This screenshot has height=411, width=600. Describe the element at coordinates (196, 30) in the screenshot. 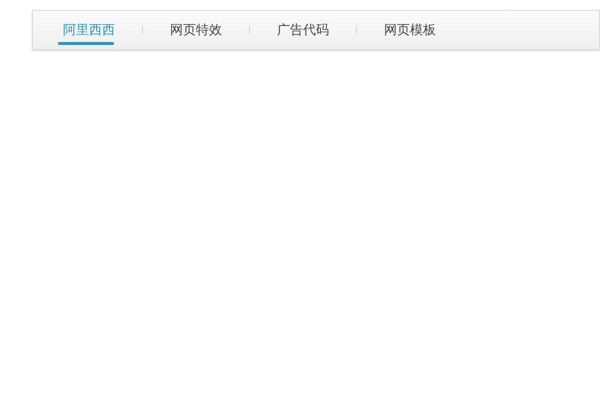

I see `nav-tab: 网页特效` at that location.